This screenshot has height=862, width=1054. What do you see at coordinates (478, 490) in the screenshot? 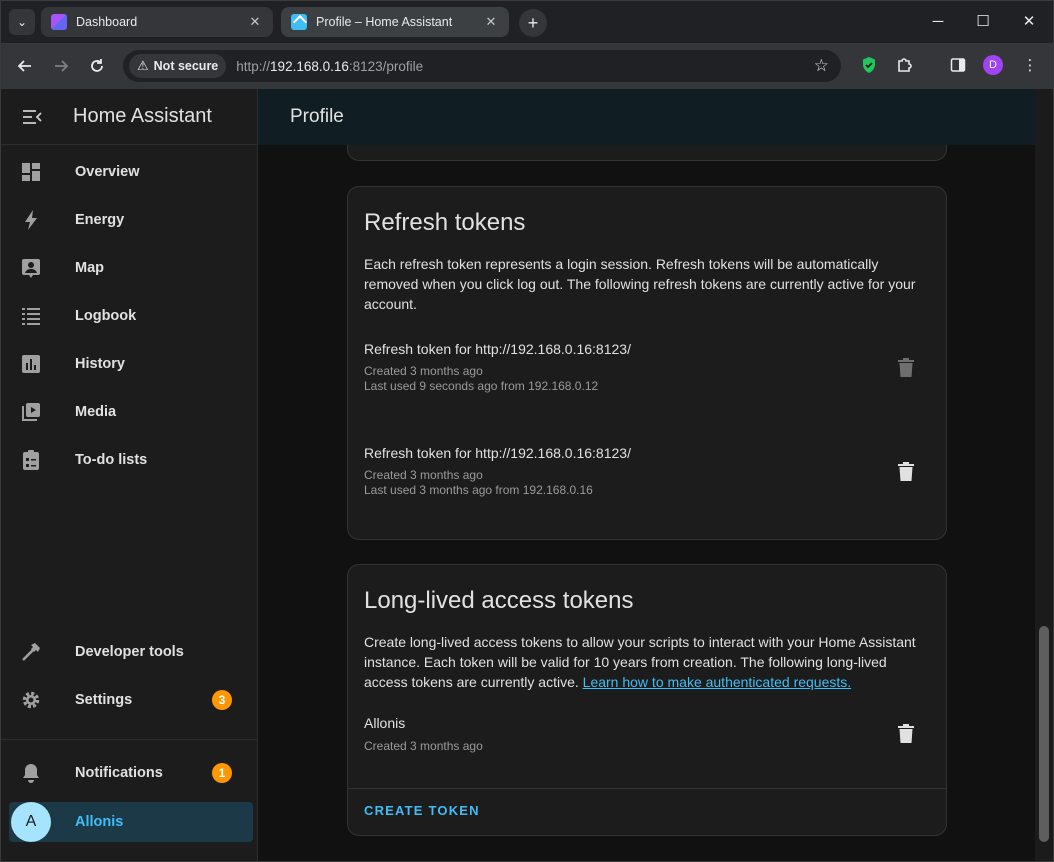
I see `token-last-used: Last used 3 months ago from 192.168.0.16` at bounding box center [478, 490].